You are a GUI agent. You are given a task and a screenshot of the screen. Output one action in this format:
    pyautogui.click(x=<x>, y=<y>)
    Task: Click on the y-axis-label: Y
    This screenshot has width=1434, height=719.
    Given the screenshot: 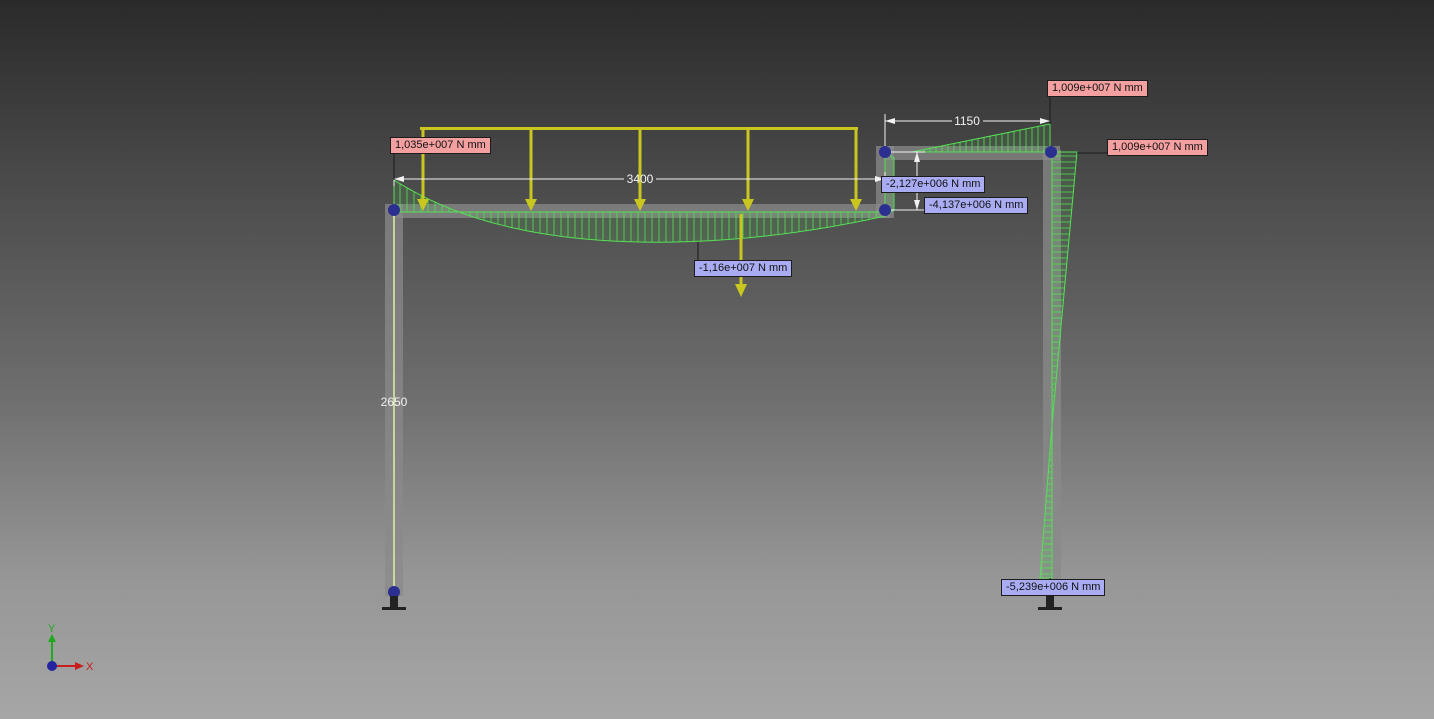 What is the action you would take?
    pyautogui.click(x=52, y=629)
    